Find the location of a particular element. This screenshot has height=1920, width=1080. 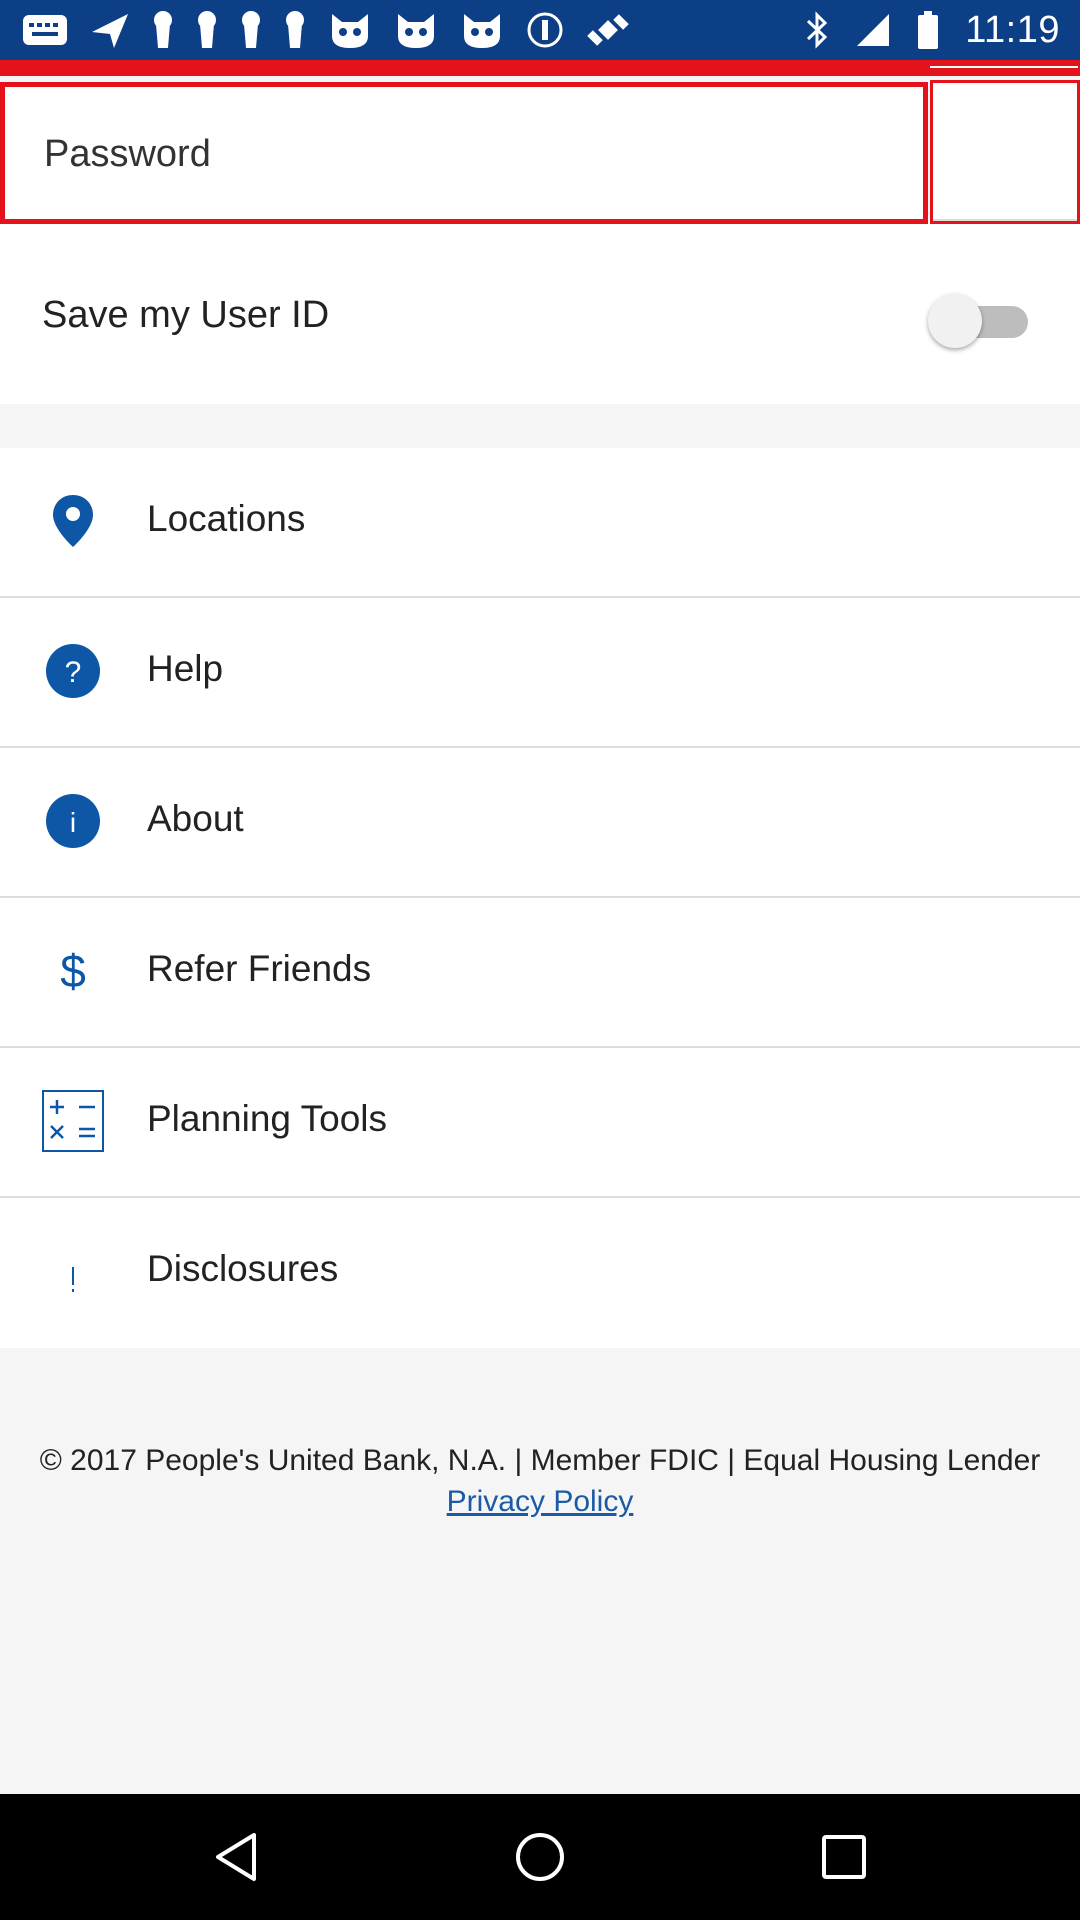

info-circle-icon is located at coordinates (545, 30).